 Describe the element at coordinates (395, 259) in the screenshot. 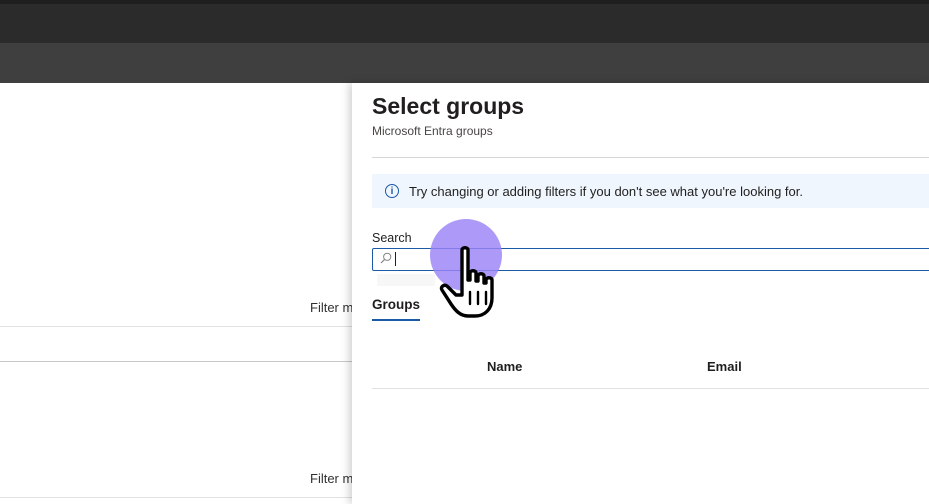

I see `text-caret` at that location.